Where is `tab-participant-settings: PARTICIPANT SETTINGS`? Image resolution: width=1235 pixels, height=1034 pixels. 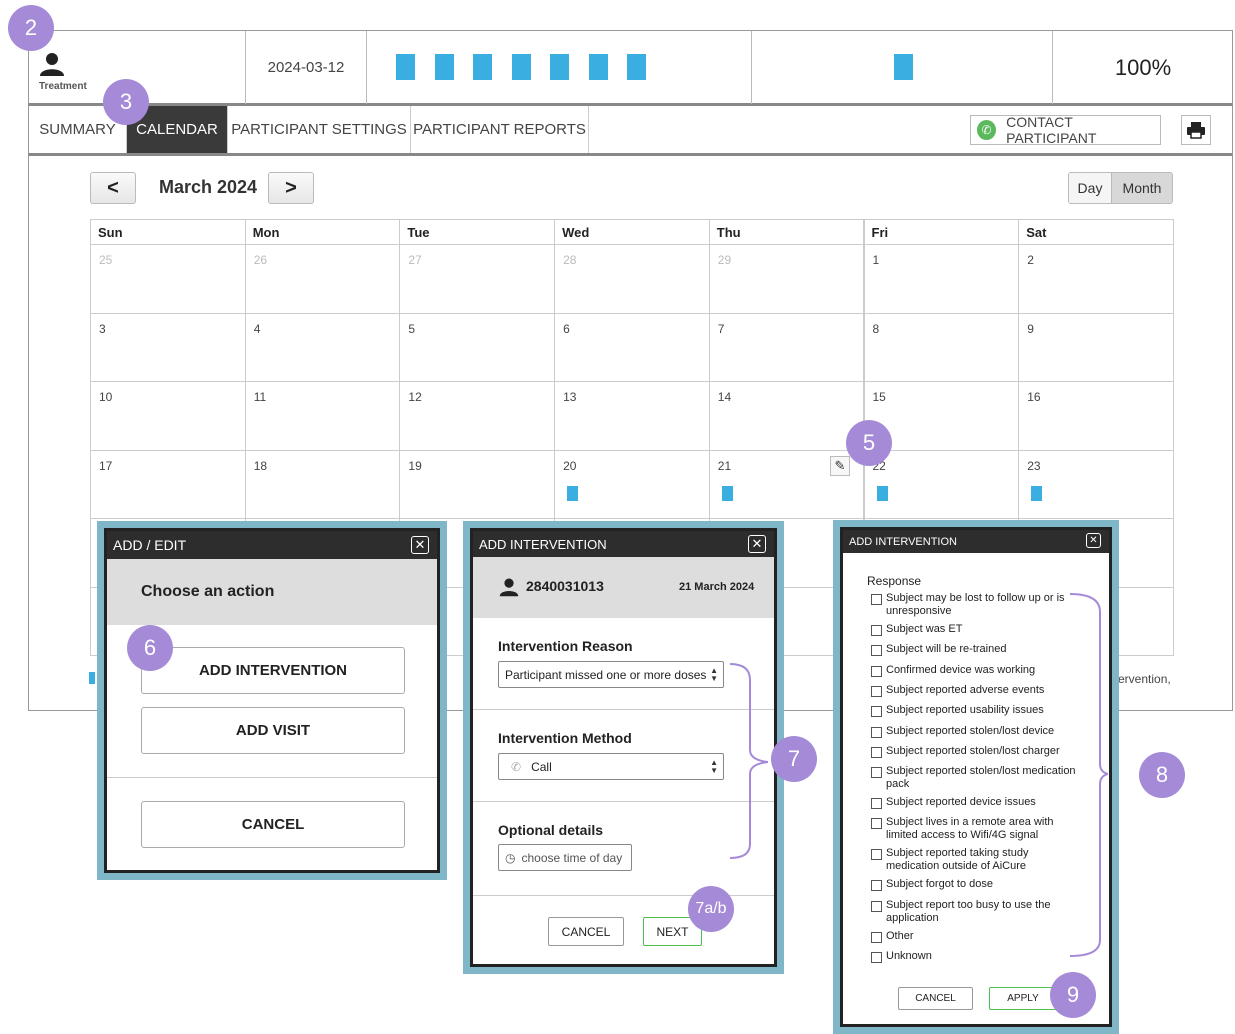 tab-participant-settings: PARTICIPANT SETTINGS is located at coordinates (319, 129).